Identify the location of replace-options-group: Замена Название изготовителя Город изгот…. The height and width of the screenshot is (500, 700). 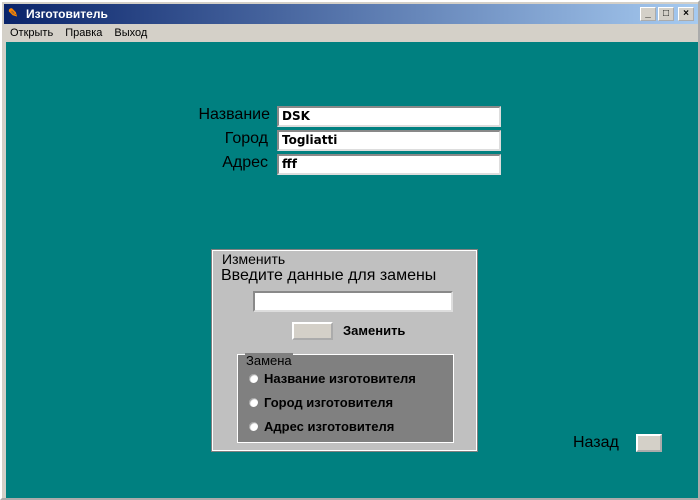
(345, 398).